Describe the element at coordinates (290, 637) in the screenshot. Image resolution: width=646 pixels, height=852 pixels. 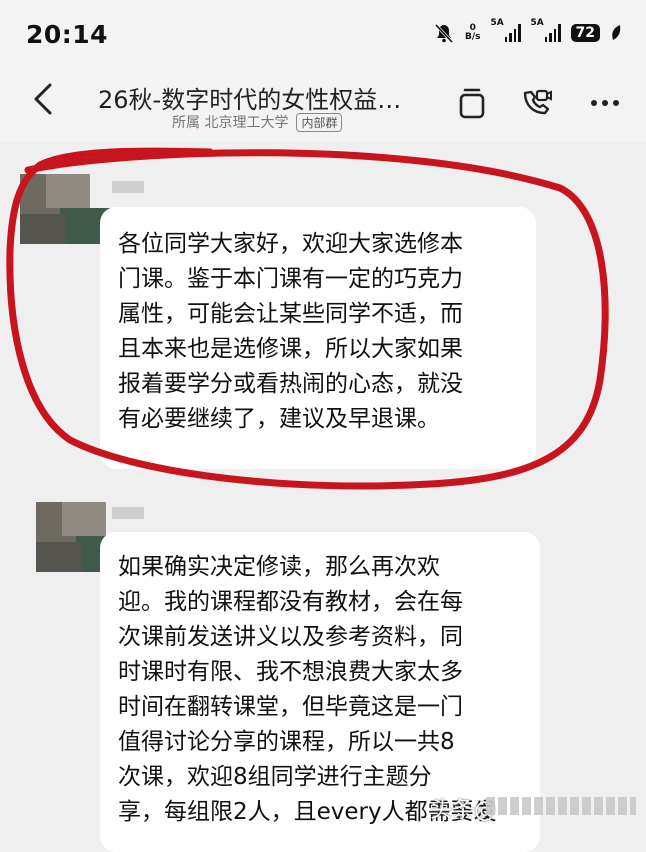
I see `message-line: 次课前发送讲义以及参考资料，同` at that location.